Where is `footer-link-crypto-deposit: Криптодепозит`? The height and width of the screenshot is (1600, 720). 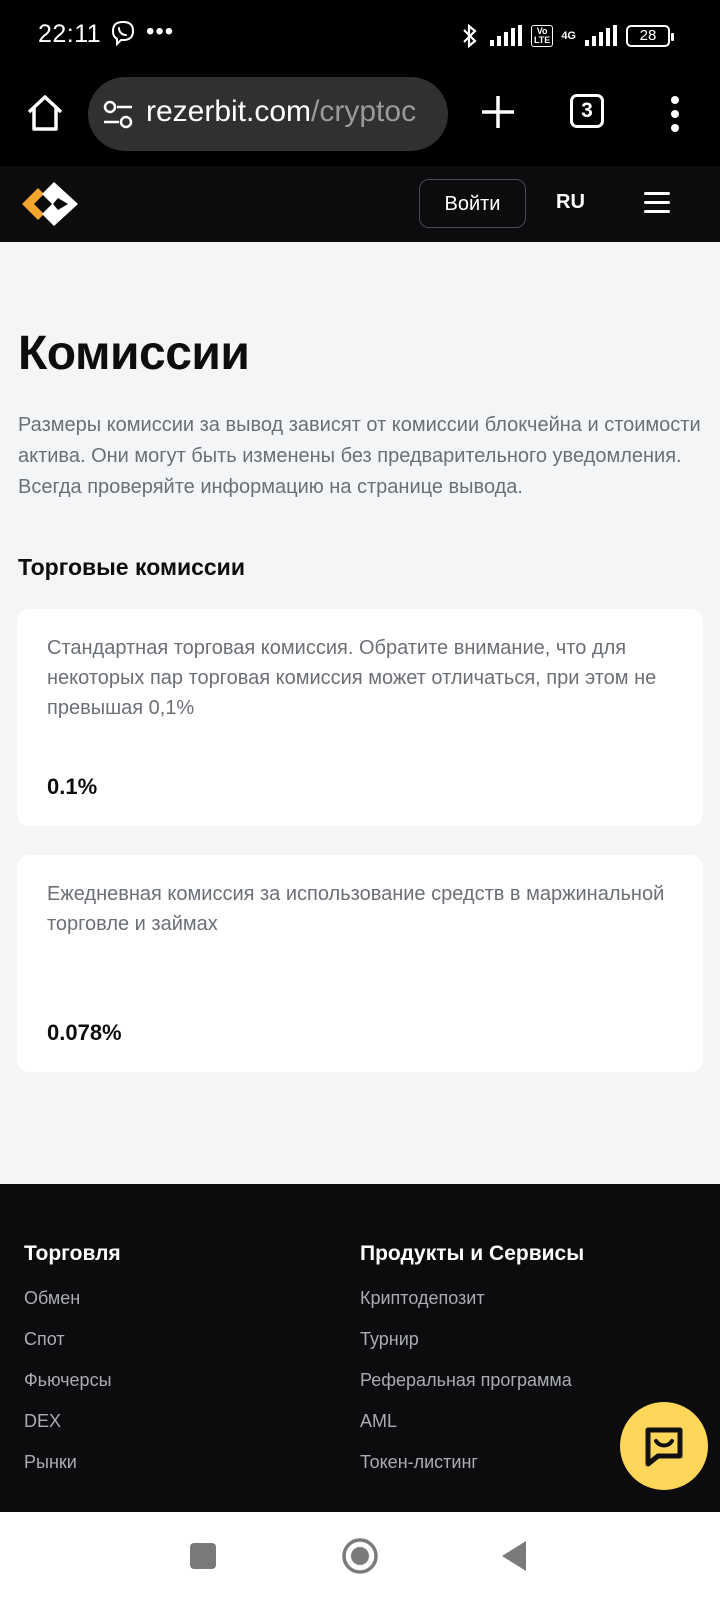
footer-link-crypto-deposit: Криптодепозит is located at coordinates (472, 1308).